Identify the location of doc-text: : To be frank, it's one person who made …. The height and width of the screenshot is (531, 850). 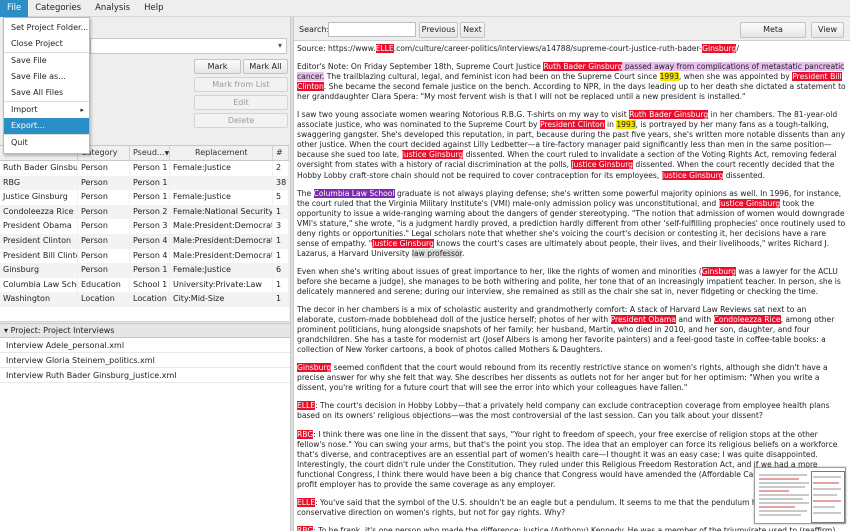
(574, 528).